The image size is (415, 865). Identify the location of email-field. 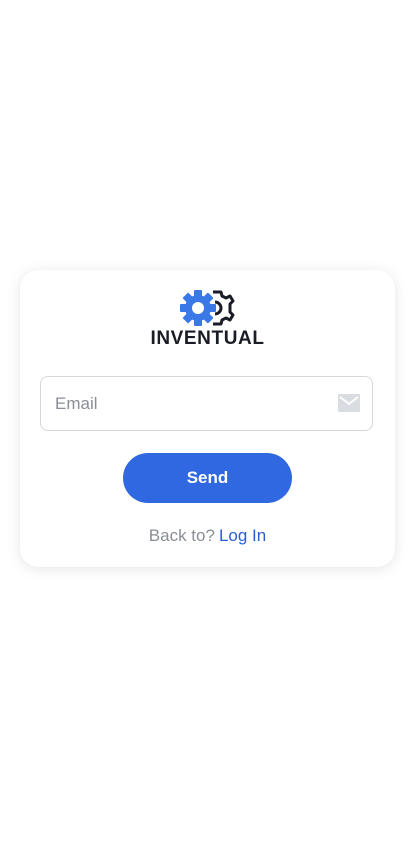
(206, 403).